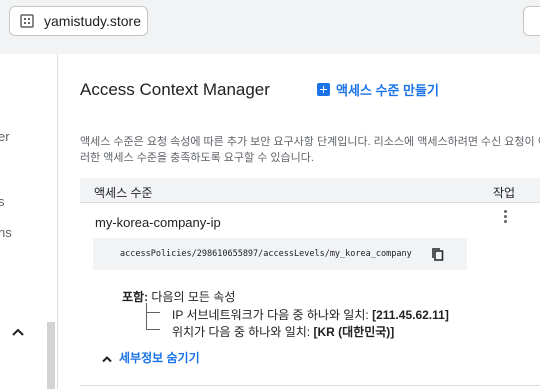 The image size is (540, 389). Describe the element at coordinates (6, 232) in the screenshot. I see `sidebar-item-label: ns` at that location.